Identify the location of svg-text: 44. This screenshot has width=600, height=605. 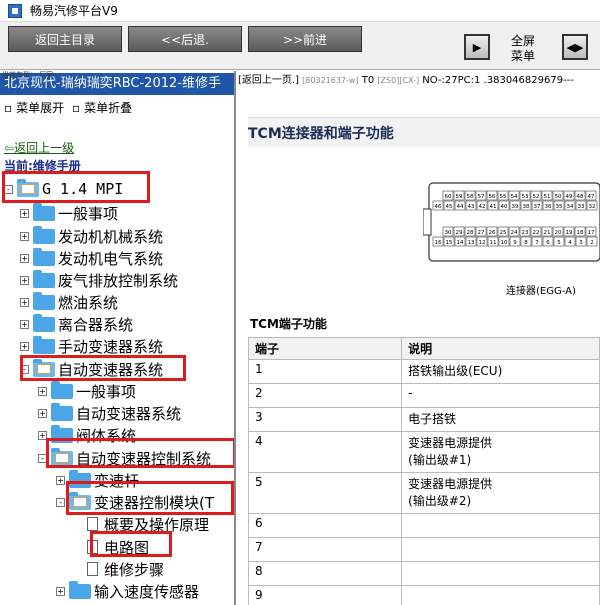
(460, 207).